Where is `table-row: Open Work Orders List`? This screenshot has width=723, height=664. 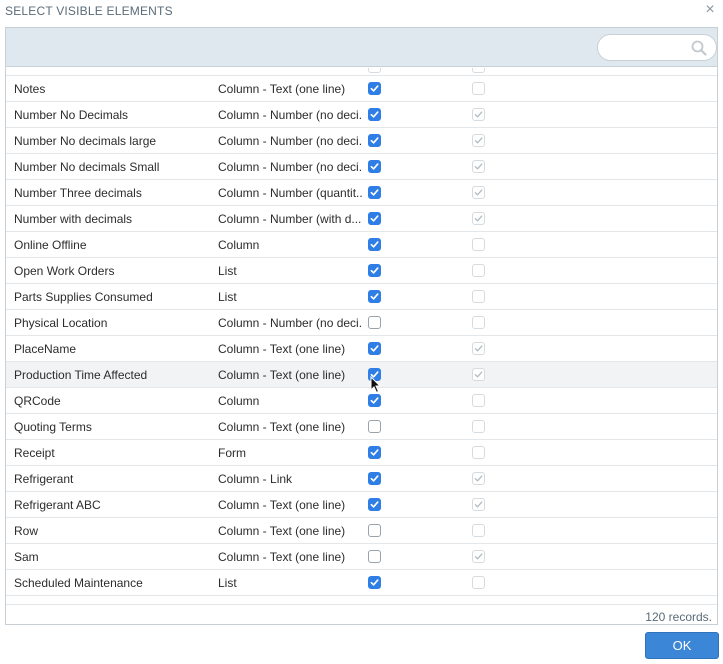
table-row: Open Work Orders List is located at coordinates (361, 271).